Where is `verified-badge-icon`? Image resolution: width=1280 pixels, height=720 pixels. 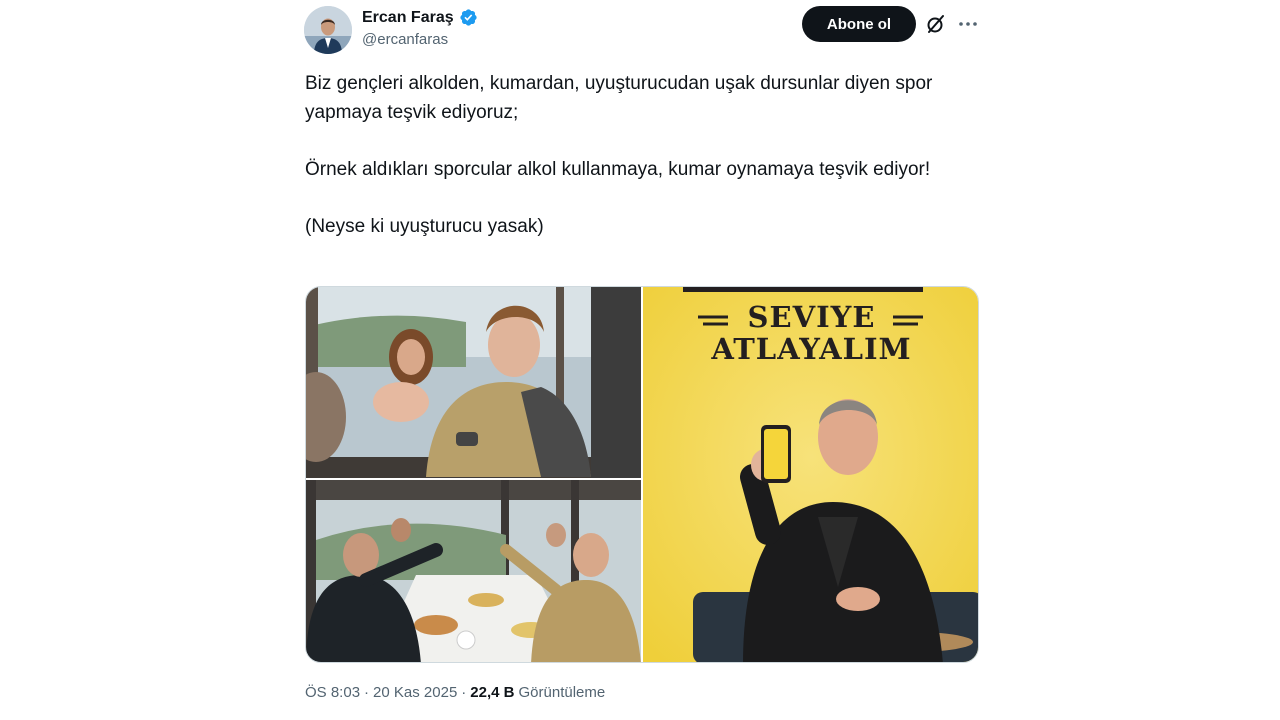 verified-badge-icon is located at coordinates (468, 17).